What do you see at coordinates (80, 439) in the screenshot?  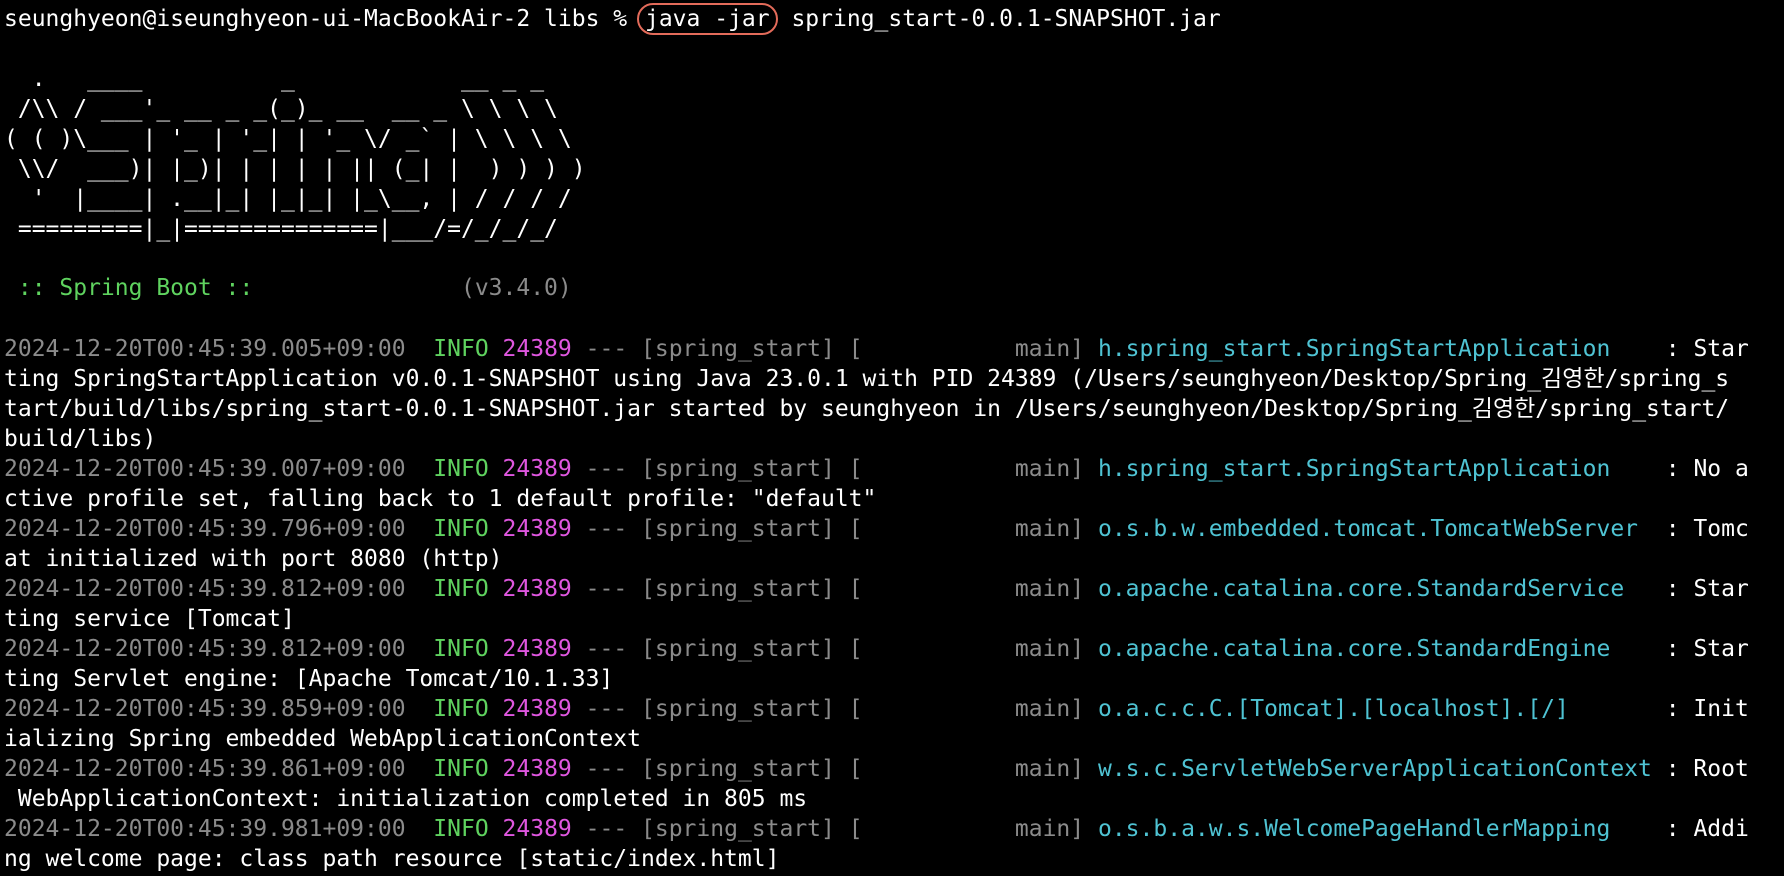 I see `log-message-continuation: build/libs)` at bounding box center [80, 439].